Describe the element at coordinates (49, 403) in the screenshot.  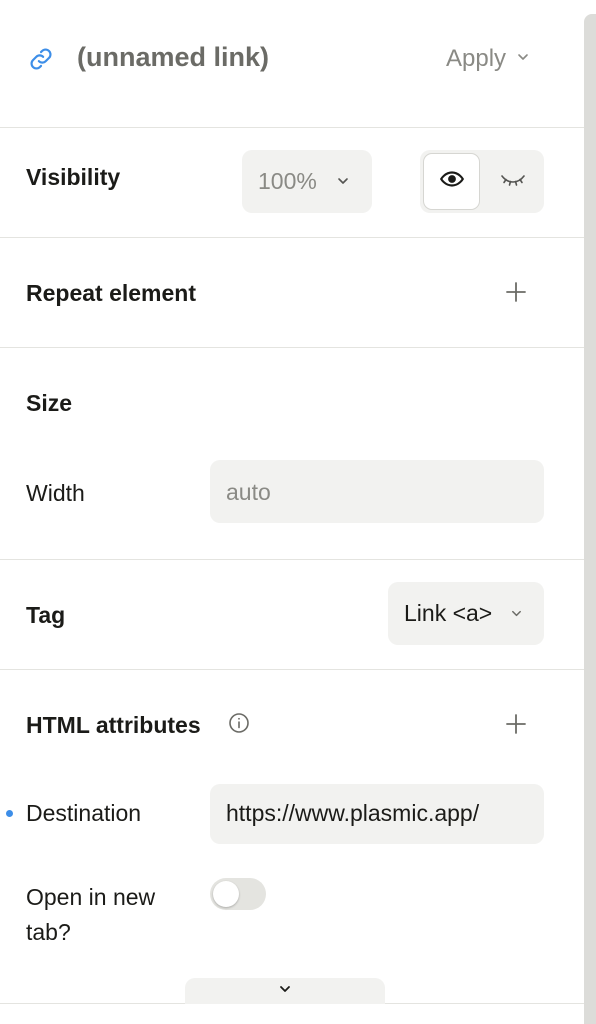
I see `size-label: Size` at that location.